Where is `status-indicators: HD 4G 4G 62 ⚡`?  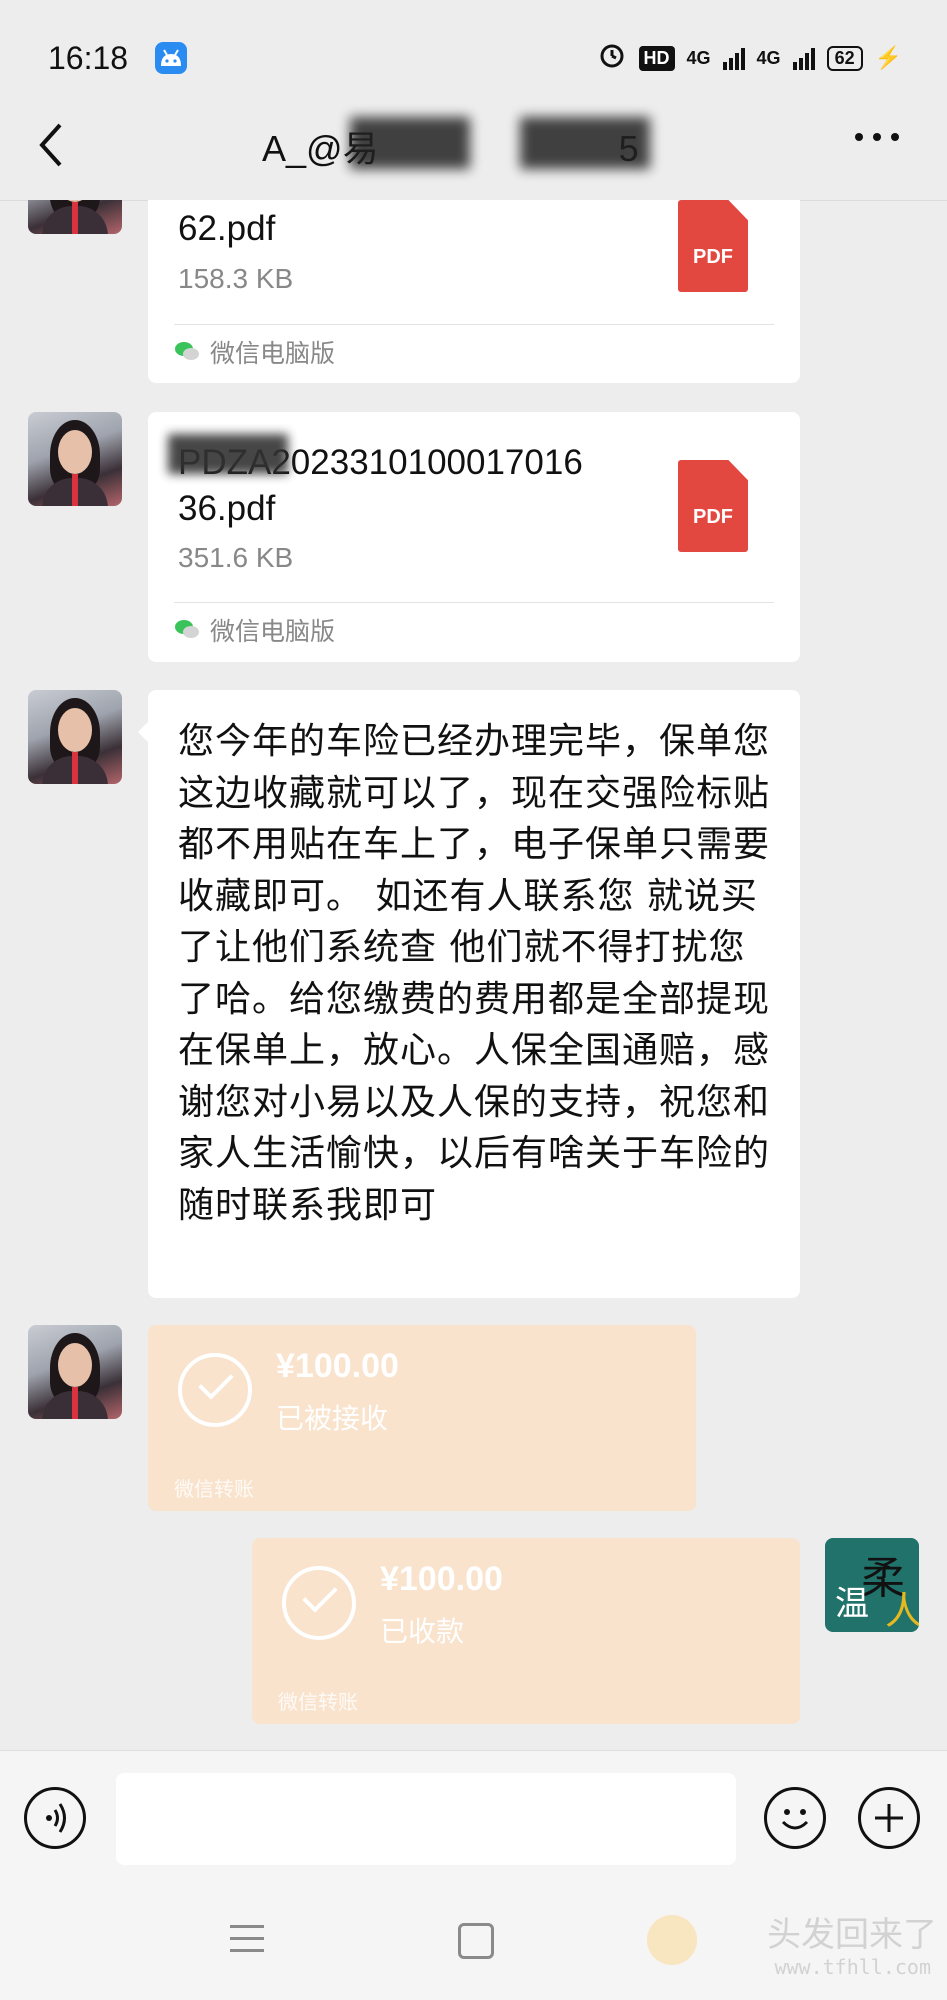 status-indicators: HD 4G 4G 62 ⚡ is located at coordinates (749, 58).